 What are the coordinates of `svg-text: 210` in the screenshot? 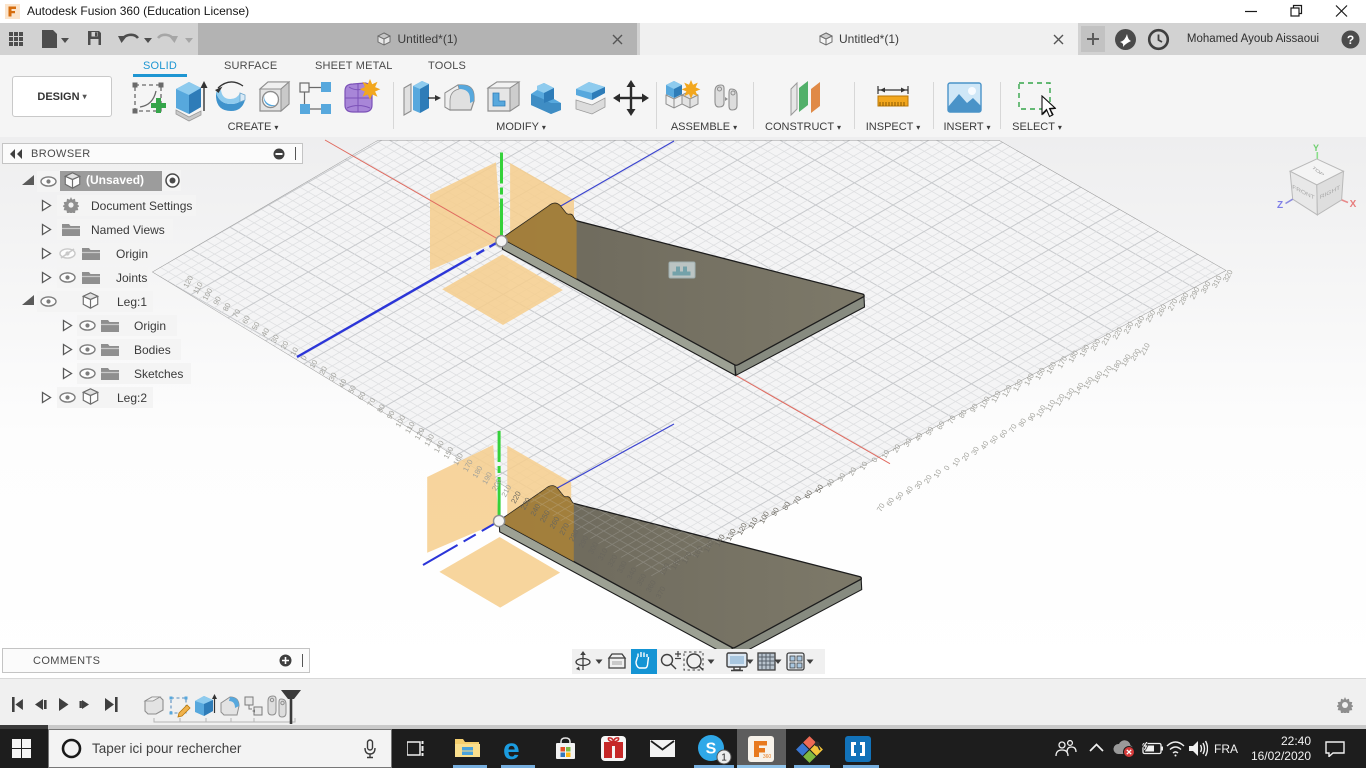 It's located at (1145, 348).